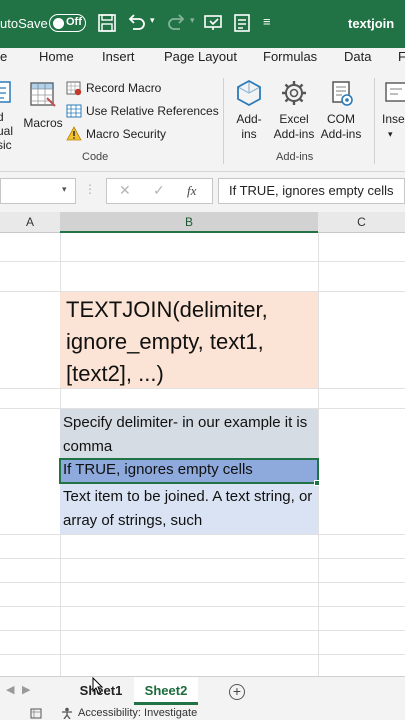 The height and width of the screenshot is (720, 405). Describe the element at coordinates (401, 56) in the screenshot. I see `tab-review: F` at that location.